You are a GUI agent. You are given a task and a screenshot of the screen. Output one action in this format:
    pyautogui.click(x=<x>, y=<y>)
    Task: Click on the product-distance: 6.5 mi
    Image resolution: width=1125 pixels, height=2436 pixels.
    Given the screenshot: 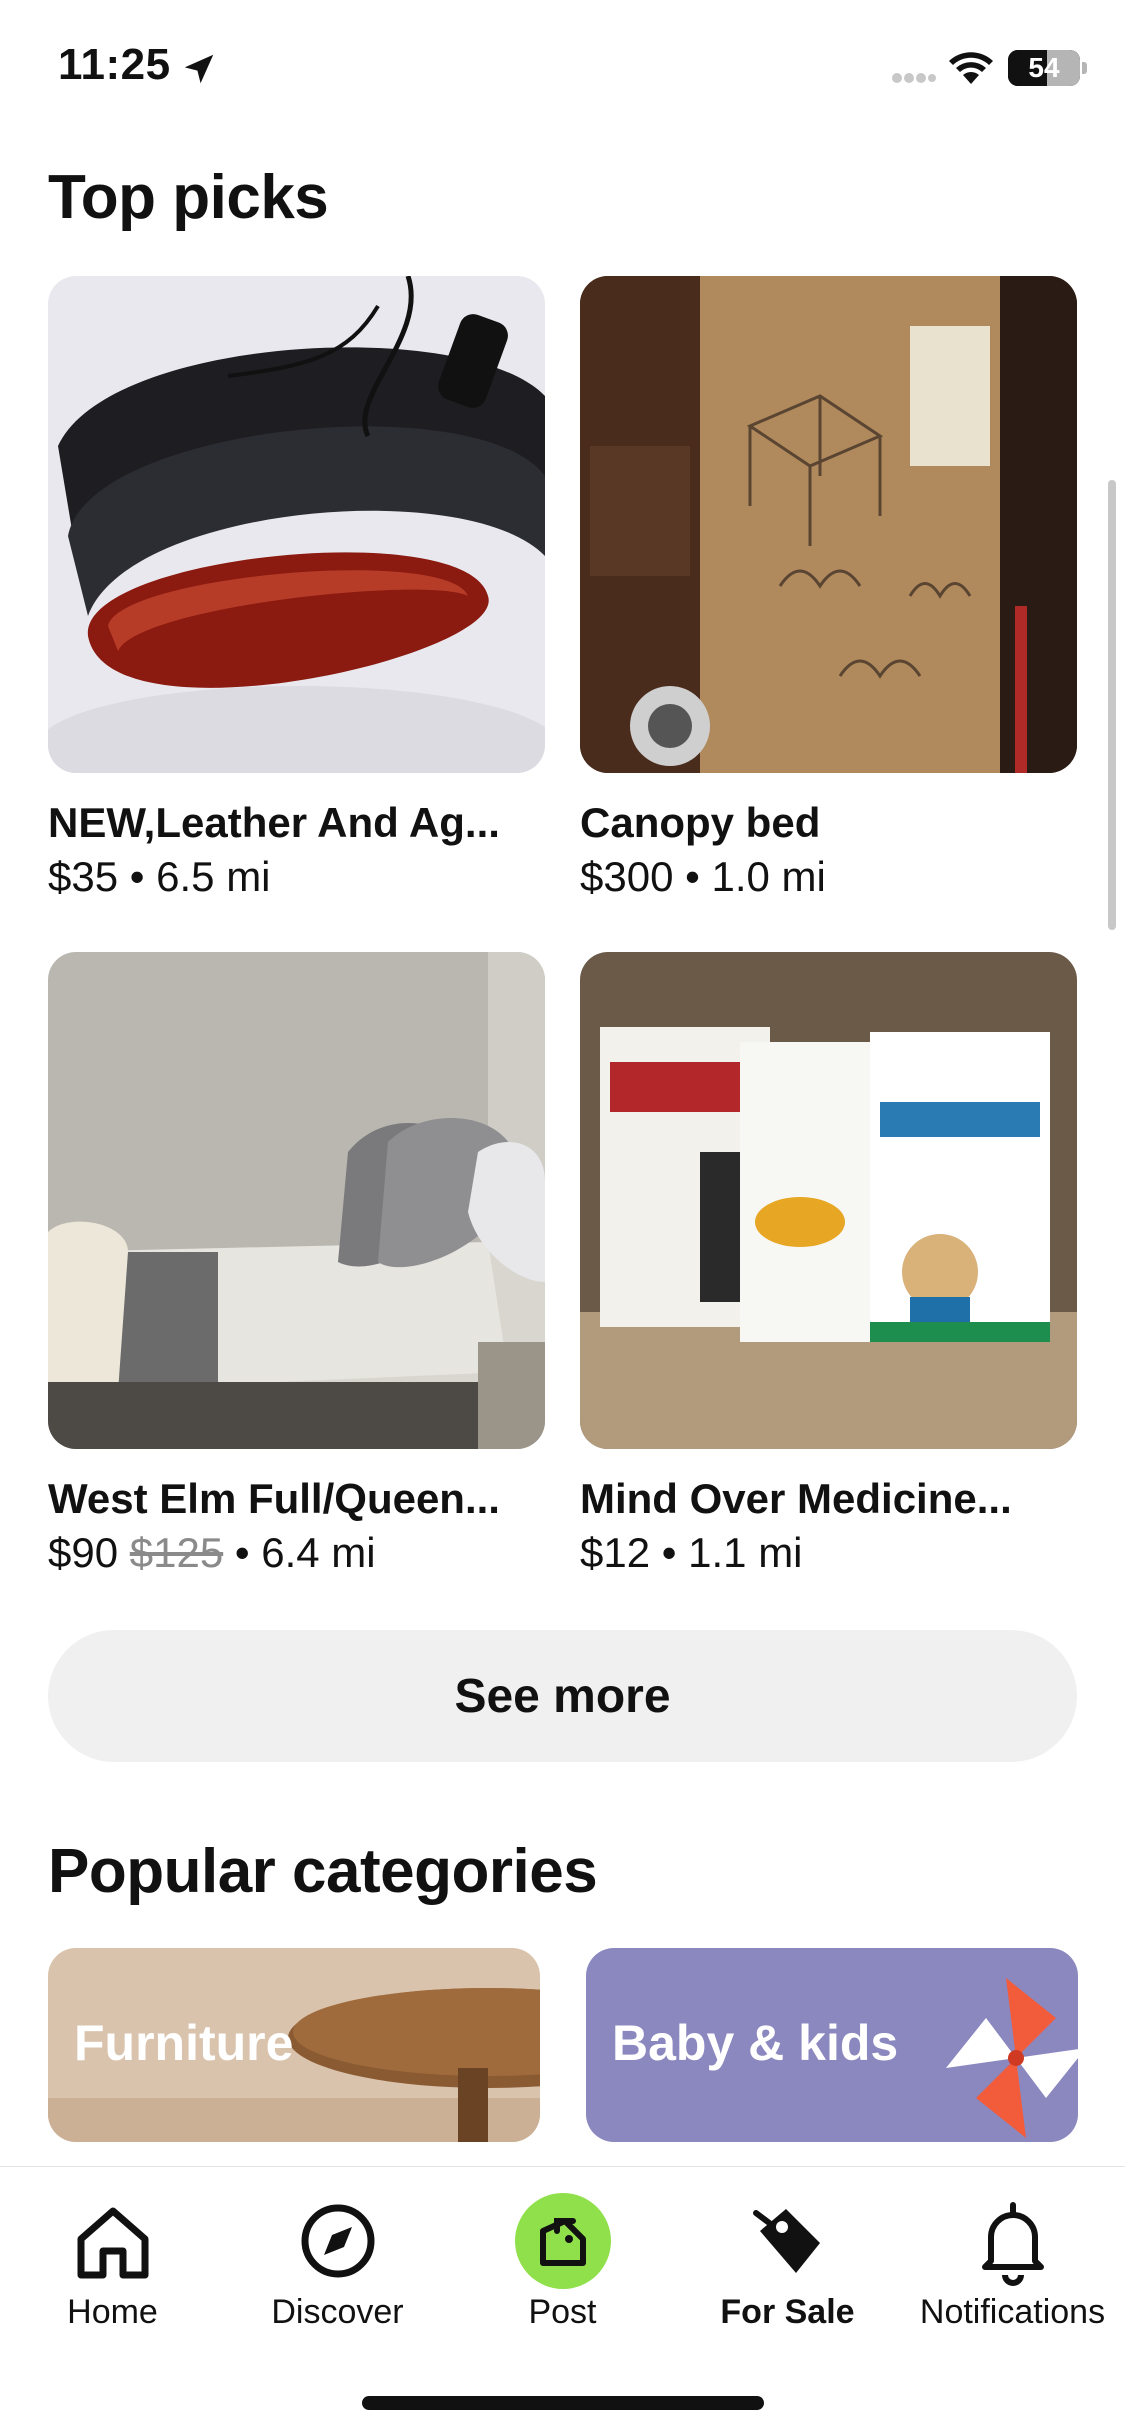 What is the action you would take?
    pyautogui.click(x=213, y=876)
    